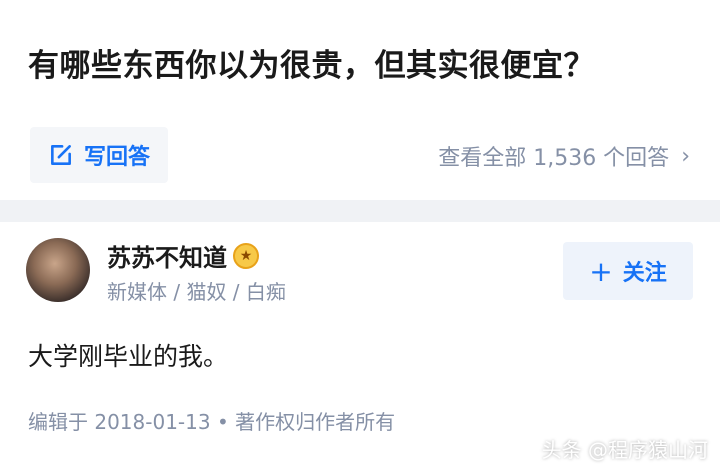 This screenshot has width=720, height=473. Describe the element at coordinates (128, 356) in the screenshot. I see `answer-content: 大学刚毕业的我。` at that location.